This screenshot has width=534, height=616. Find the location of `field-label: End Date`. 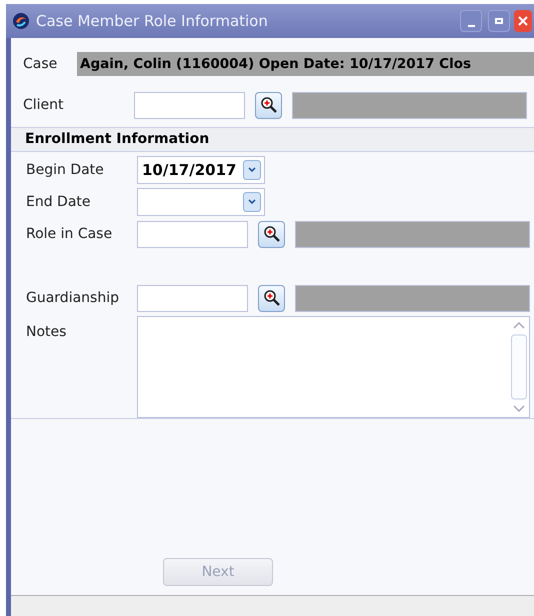

field-label: End Date is located at coordinates (59, 202).